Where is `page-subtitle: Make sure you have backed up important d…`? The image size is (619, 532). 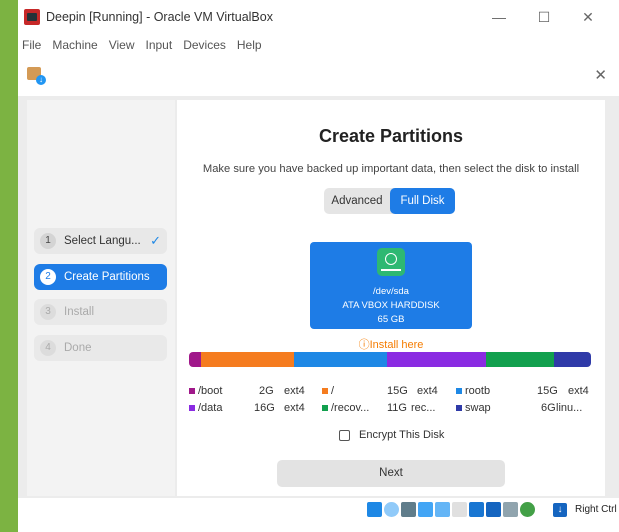
page-subtitle: Make sure you have backed up important d… is located at coordinates (391, 169).